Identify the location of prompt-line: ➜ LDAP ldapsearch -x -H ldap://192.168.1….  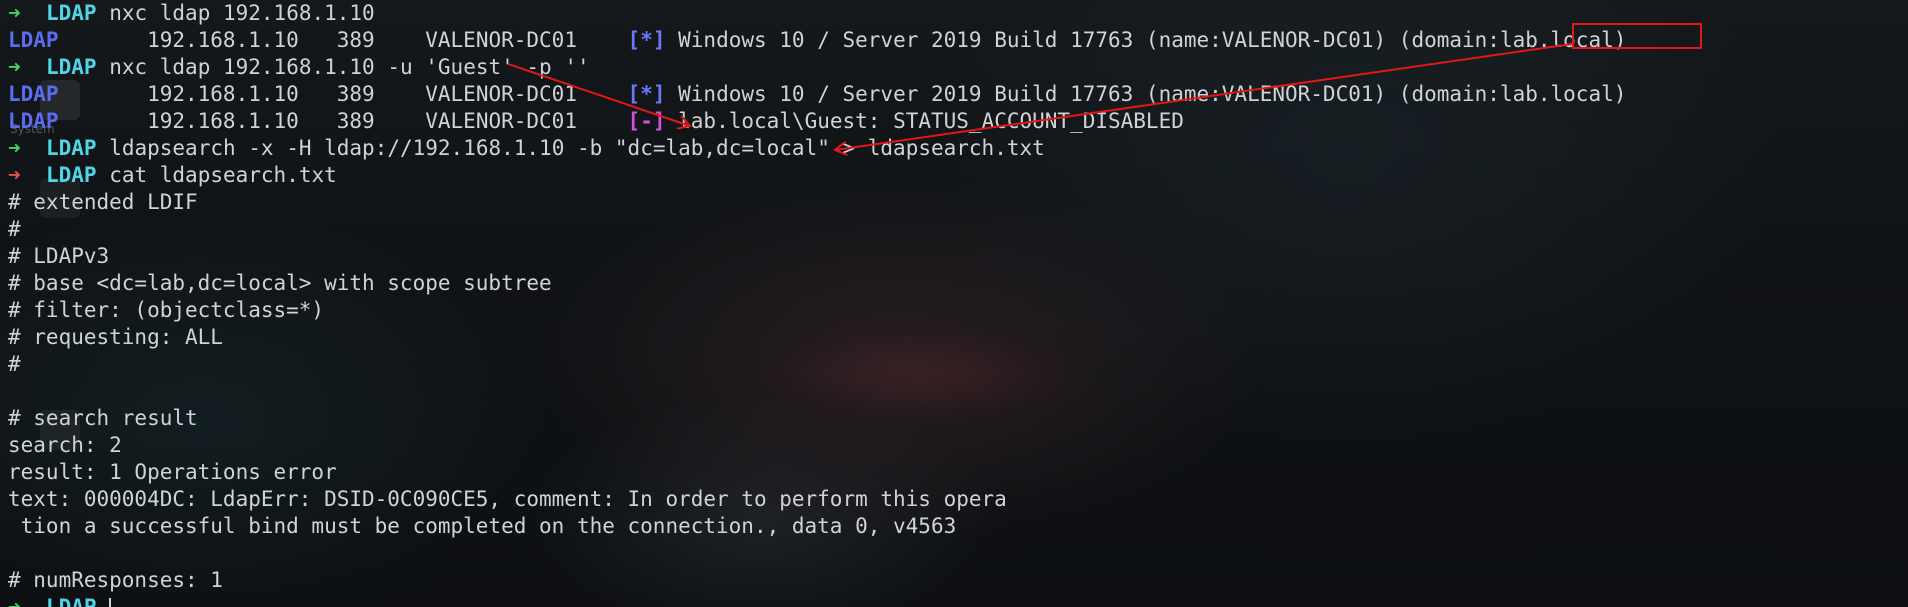
(817, 148).